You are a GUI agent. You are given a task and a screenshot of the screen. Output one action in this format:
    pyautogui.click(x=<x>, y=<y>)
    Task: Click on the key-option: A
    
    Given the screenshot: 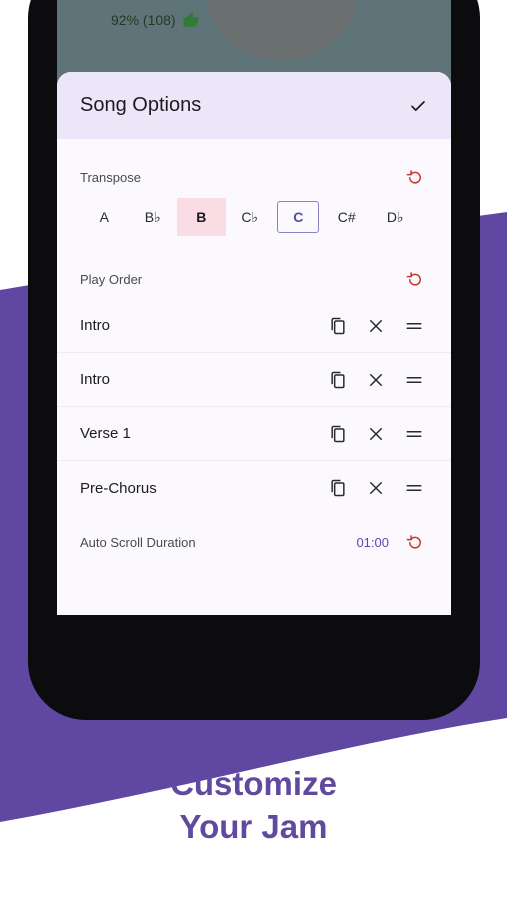 What is the action you would take?
    pyautogui.click(x=104, y=217)
    